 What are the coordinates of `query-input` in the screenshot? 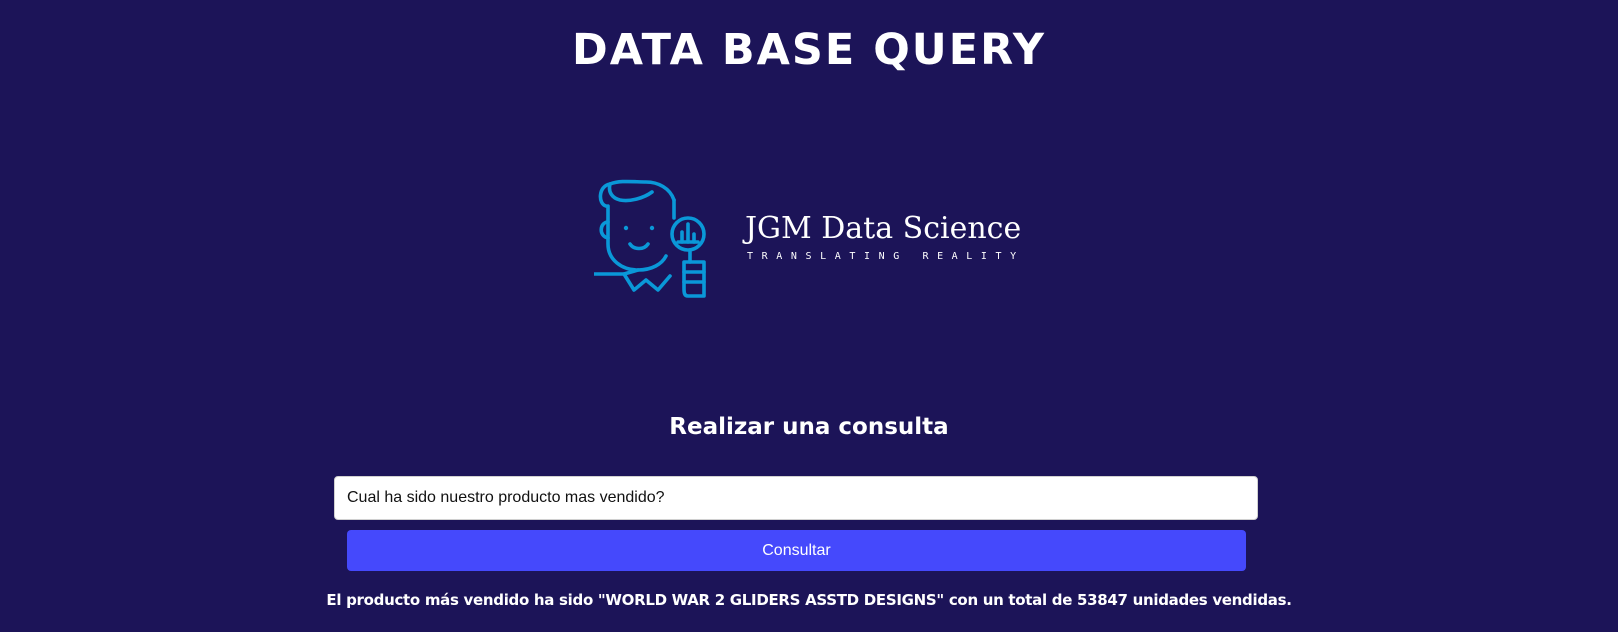 It's located at (796, 498).